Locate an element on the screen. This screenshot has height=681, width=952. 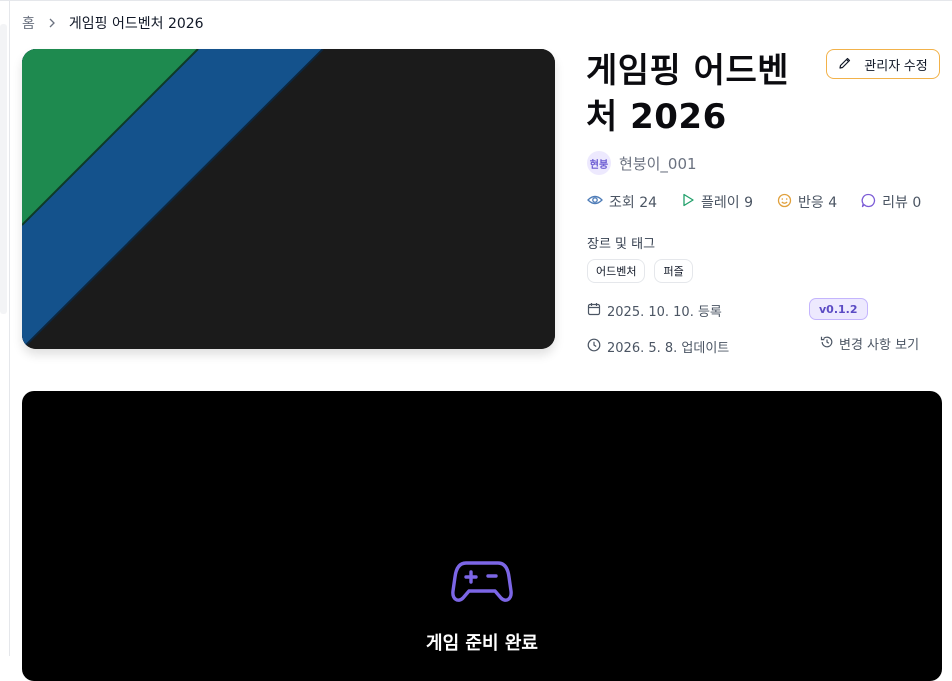
gamepad-icon is located at coordinates (482, 583).